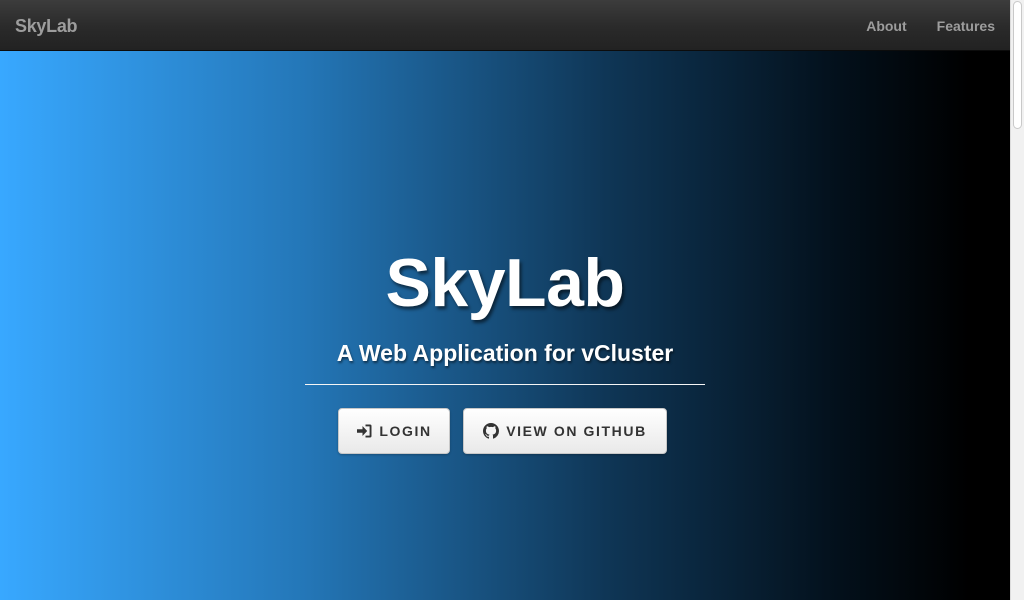 The width and height of the screenshot is (1024, 600). I want to click on nav-link-features: Features, so click(966, 26).